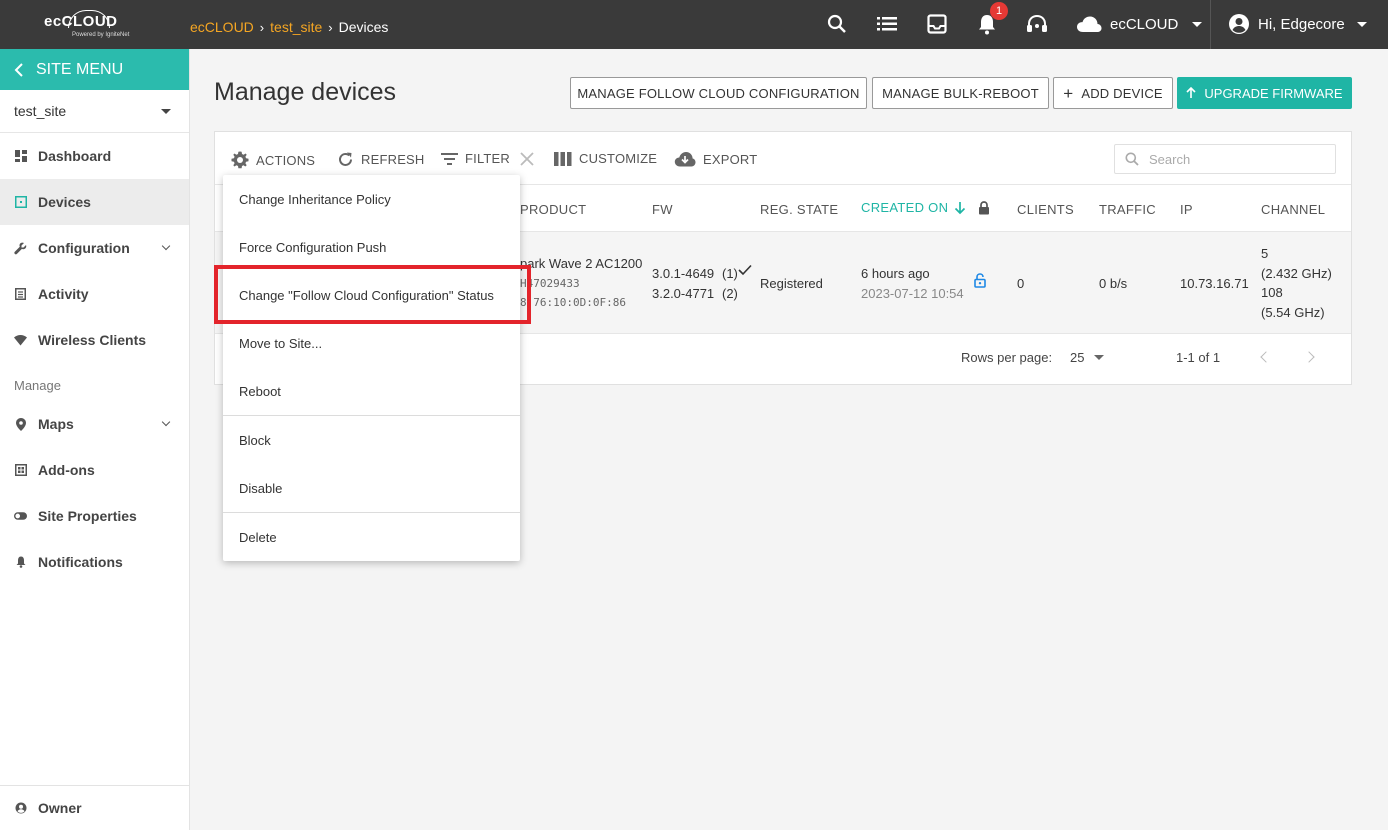  What do you see at coordinates (1266, 357) in the screenshot?
I see `prev-page-icon` at bounding box center [1266, 357].